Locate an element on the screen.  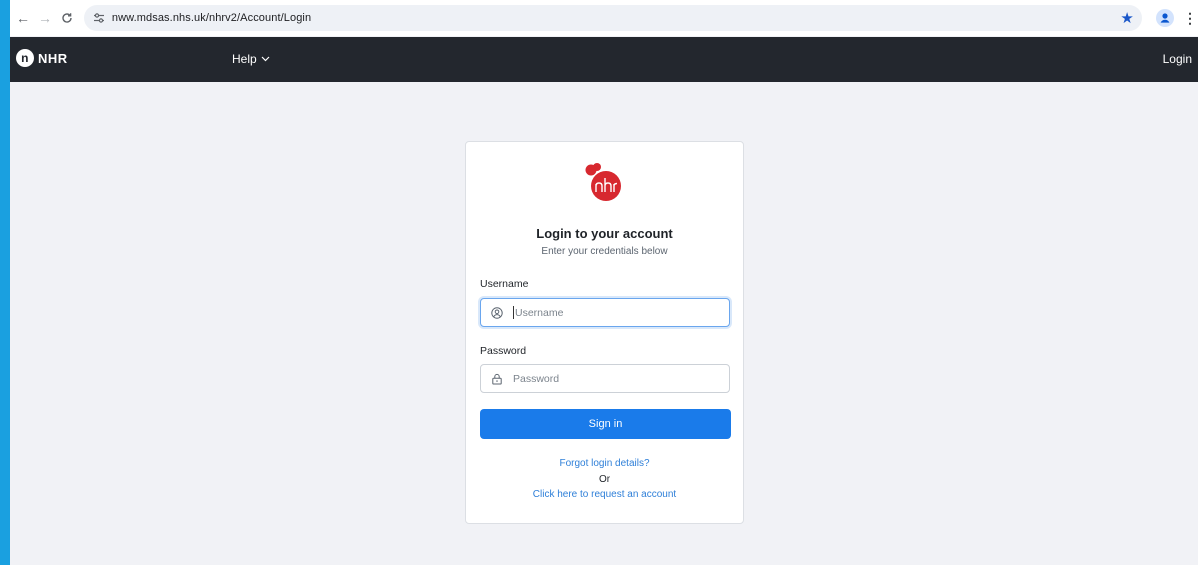
username-label: Username is located at coordinates (504, 284).